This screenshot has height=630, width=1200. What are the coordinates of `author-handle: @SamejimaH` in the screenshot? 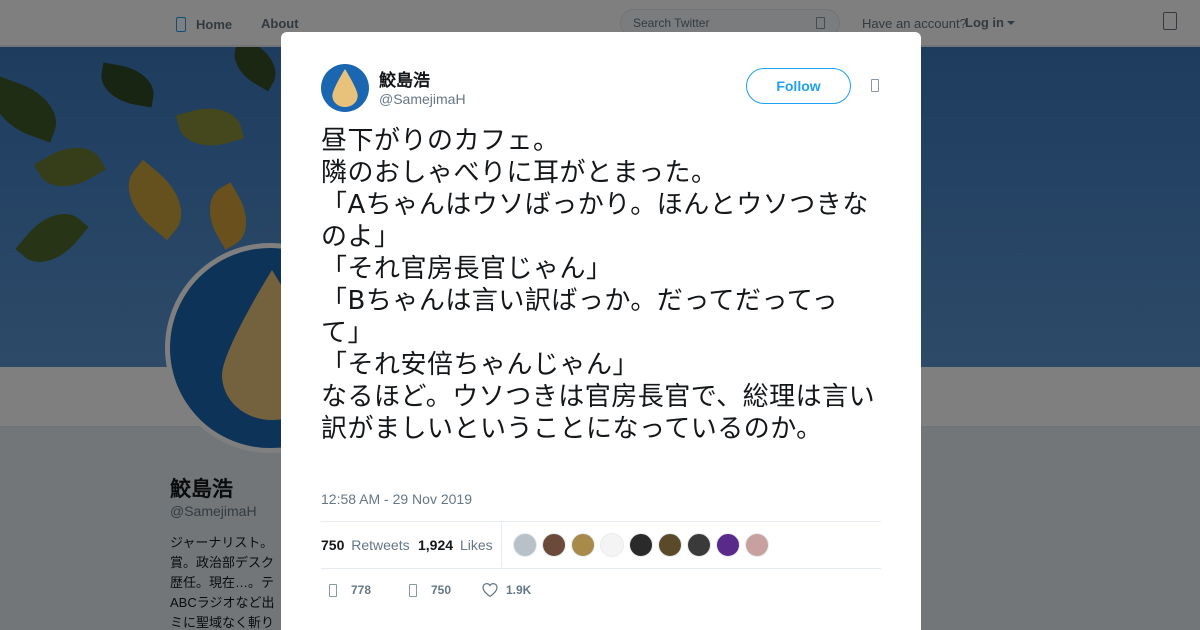 It's located at (422, 99).